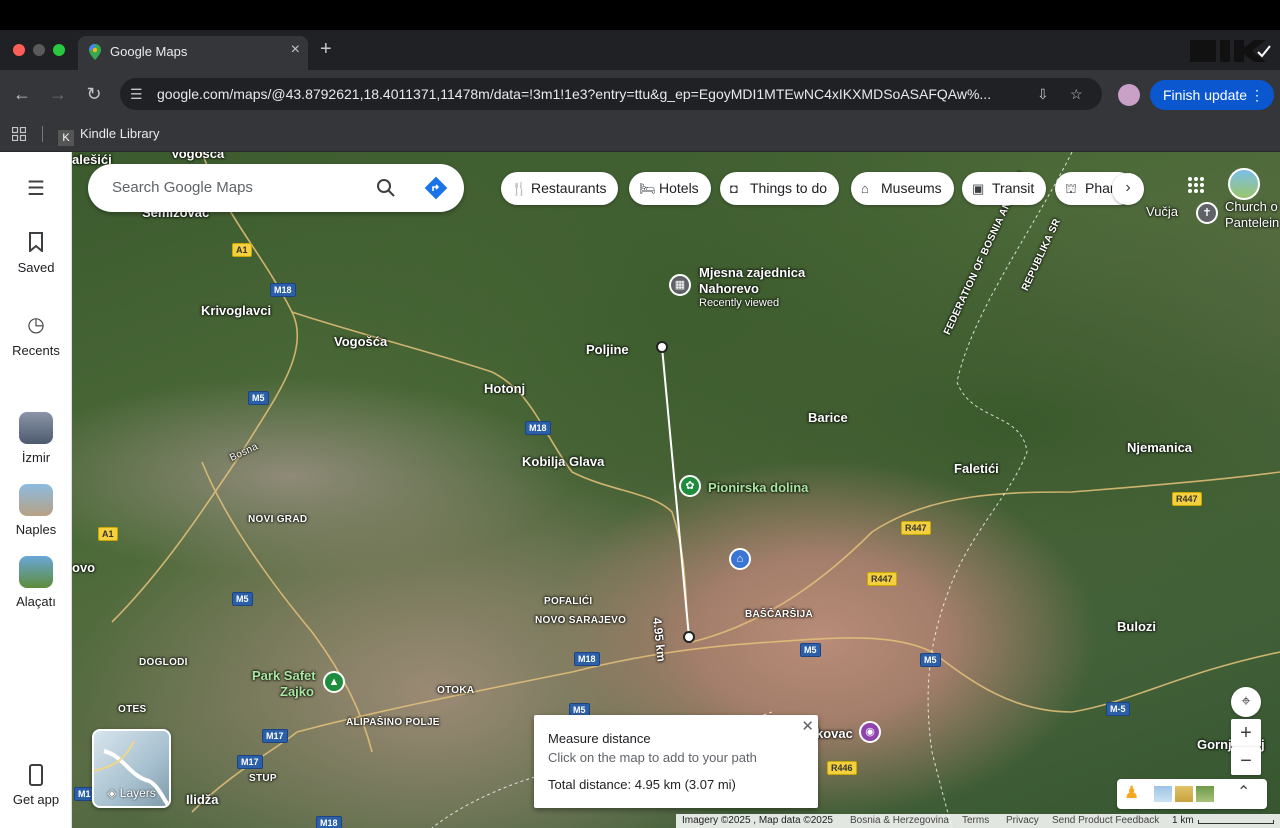  What do you see at coordinates (19, 50) in the screenshot?
I see `close-window-button` at bounding box center [19, 50].